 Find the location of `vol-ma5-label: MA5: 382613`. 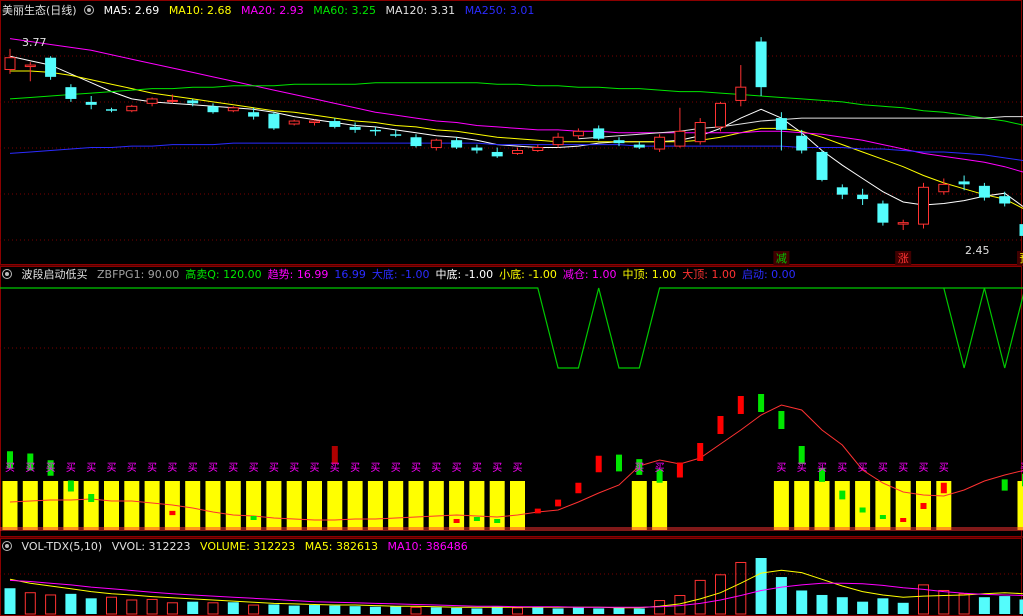

vol-ma5-label: MA5: 382613 is located at coordinates (341, 546).